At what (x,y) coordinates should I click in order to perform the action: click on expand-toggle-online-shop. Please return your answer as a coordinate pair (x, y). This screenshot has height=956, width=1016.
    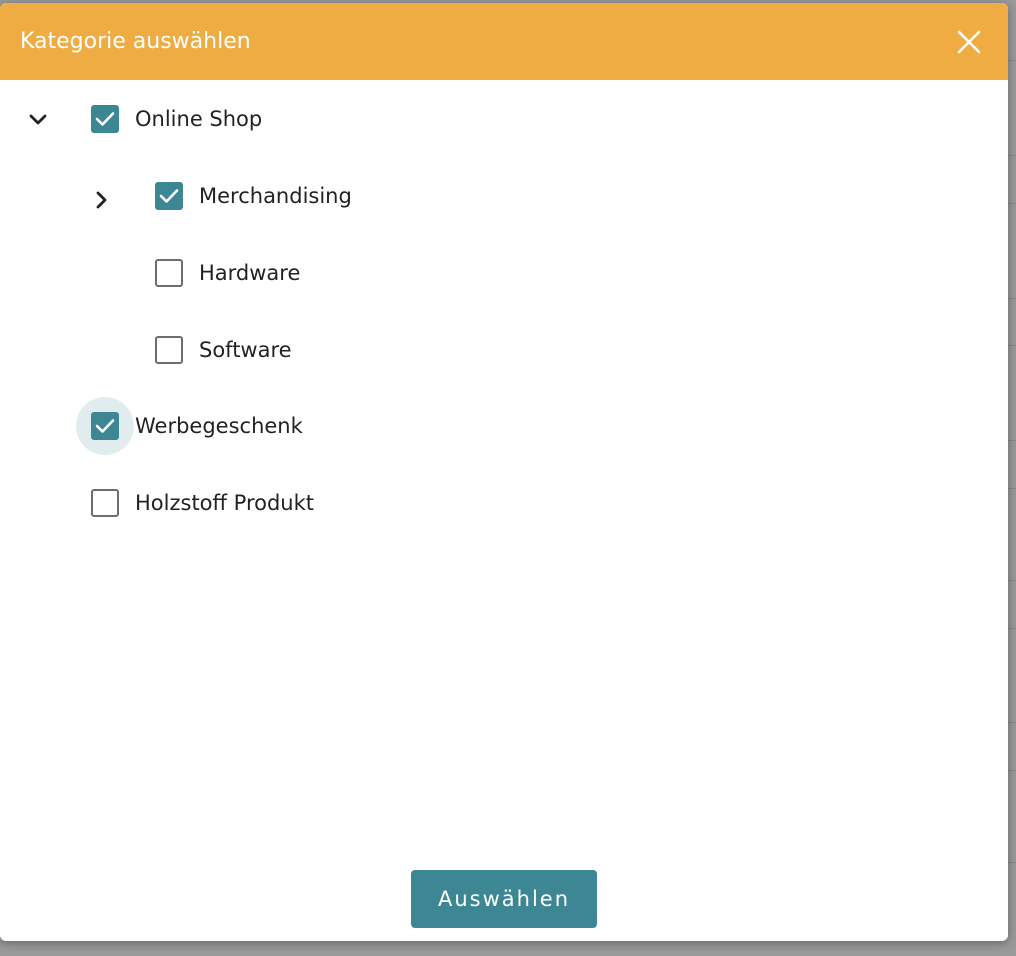
    Looking at the image, I should click on (38, 120).